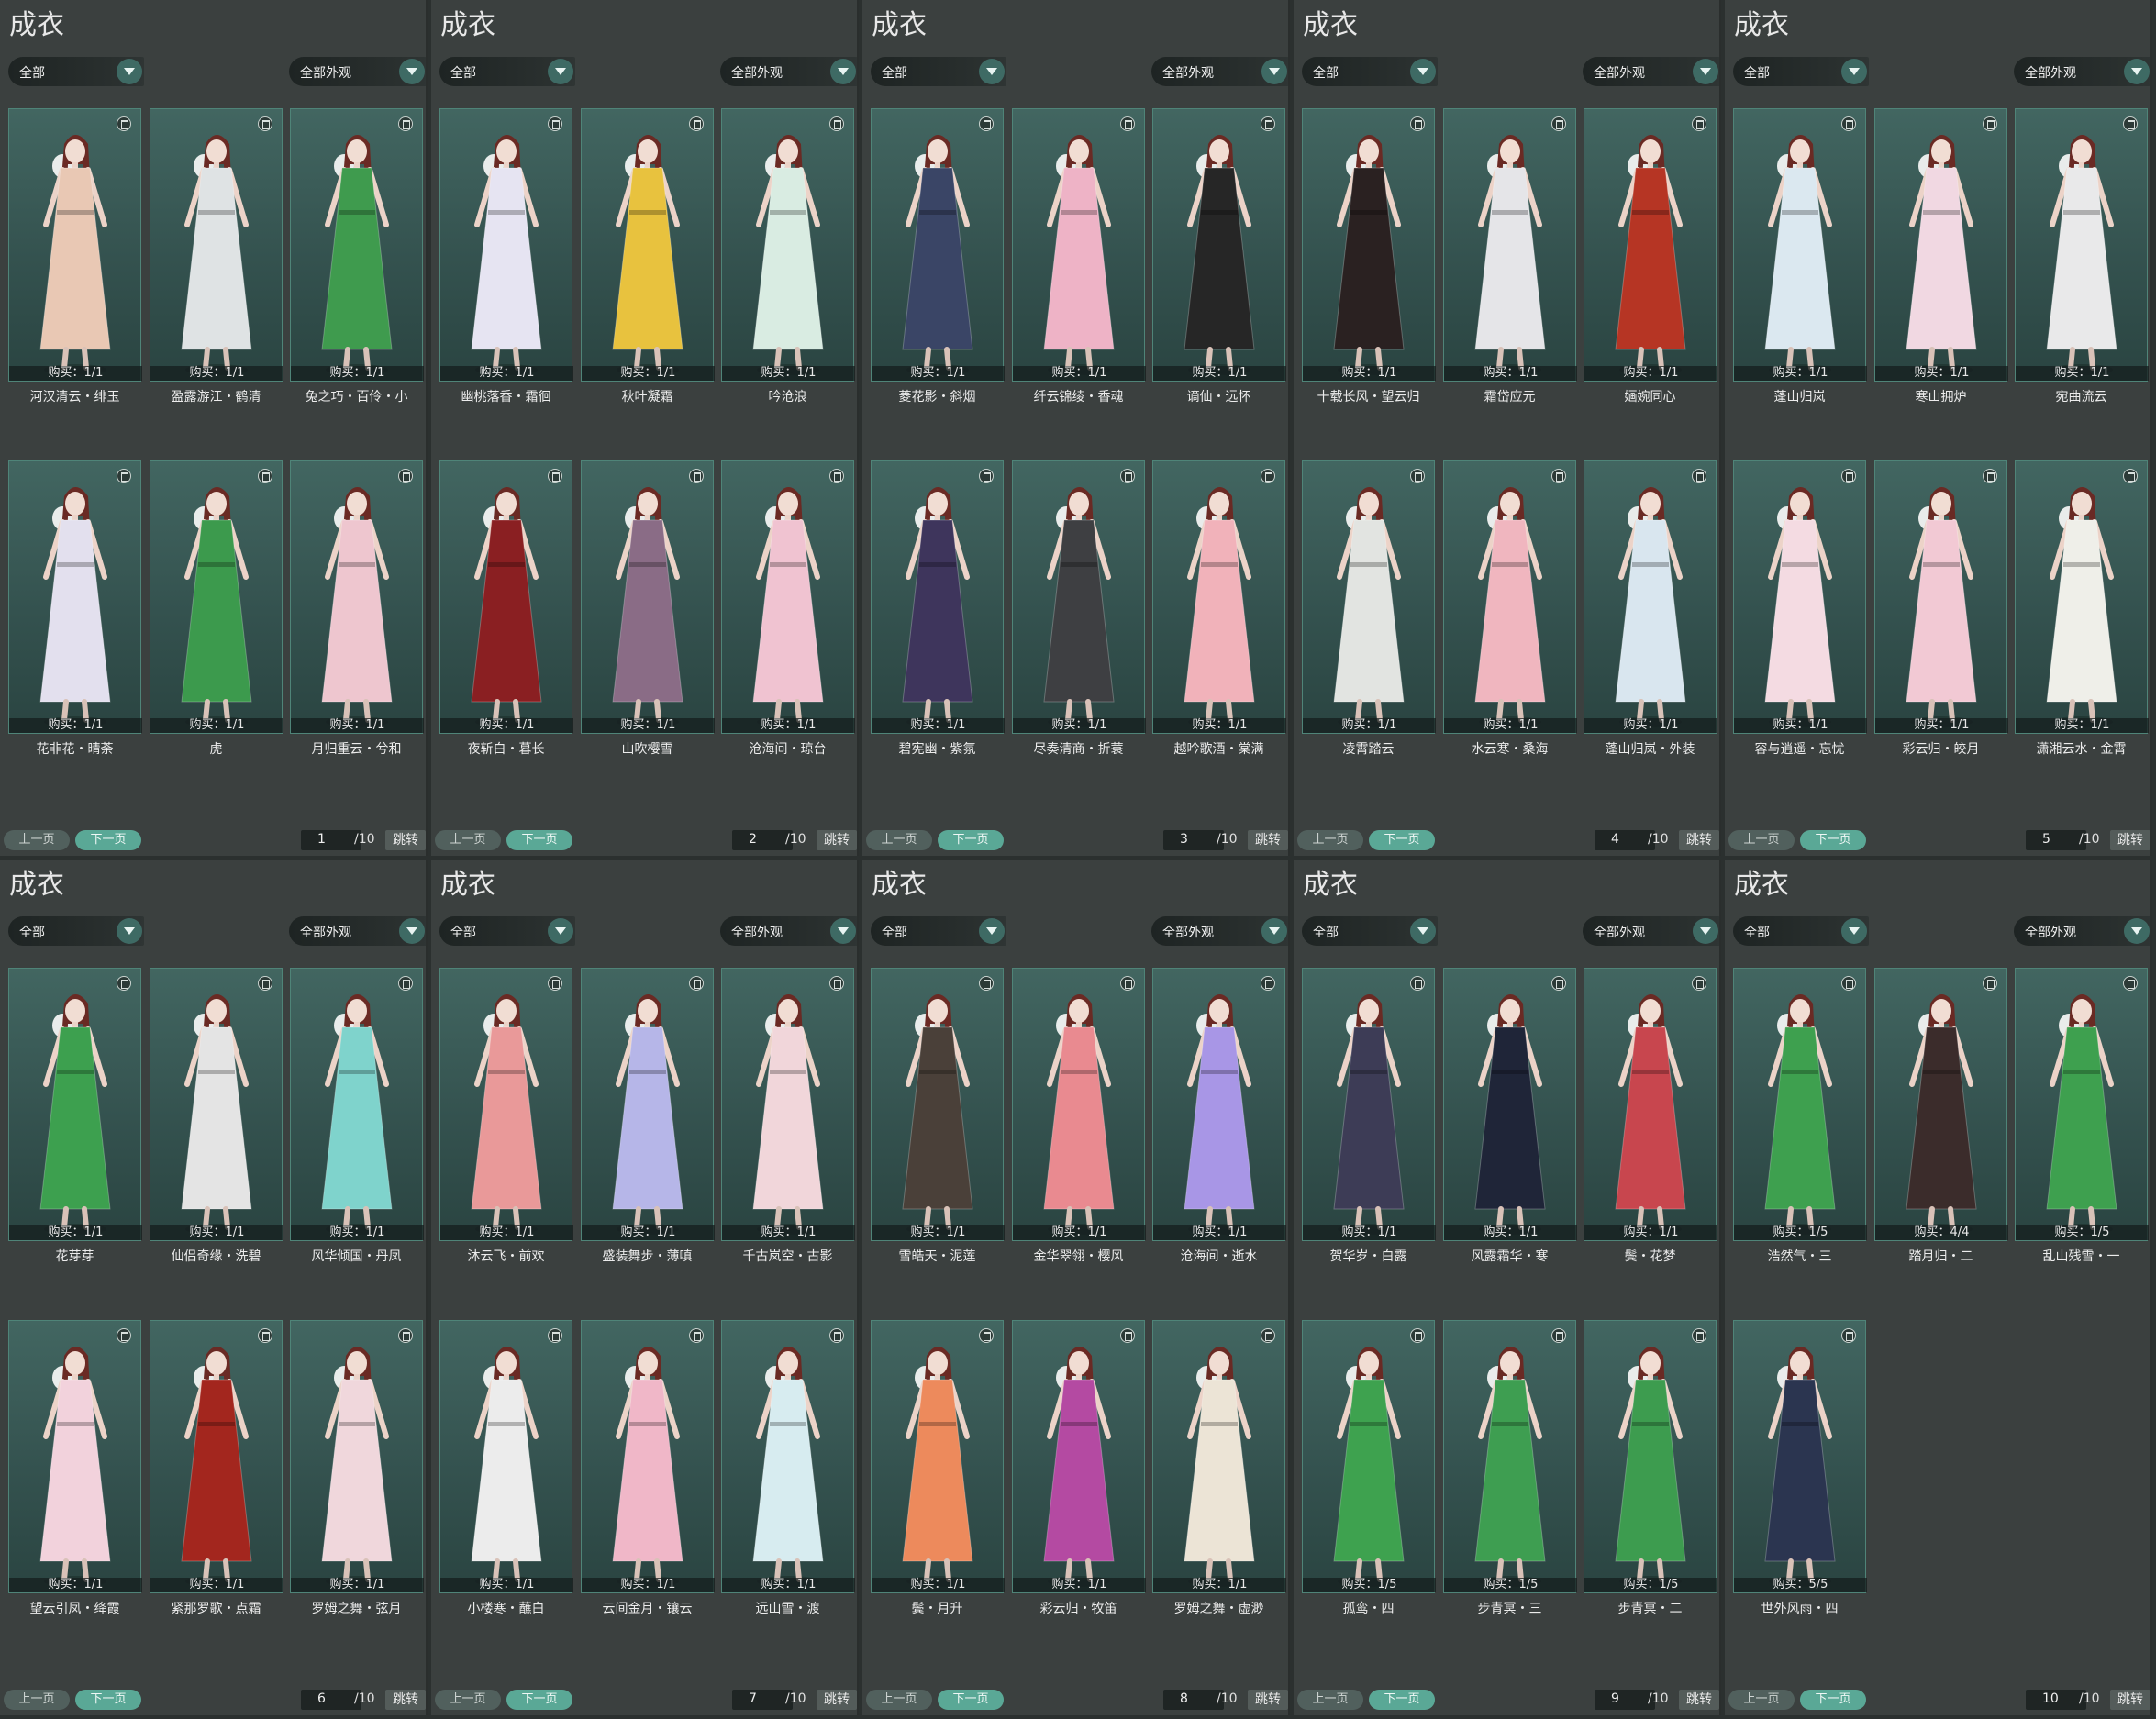 This screenshot has height=1719, width=2156. I want to click on outfit-card: 购买：1/1 月归重云・兮和, so click(357, 608).